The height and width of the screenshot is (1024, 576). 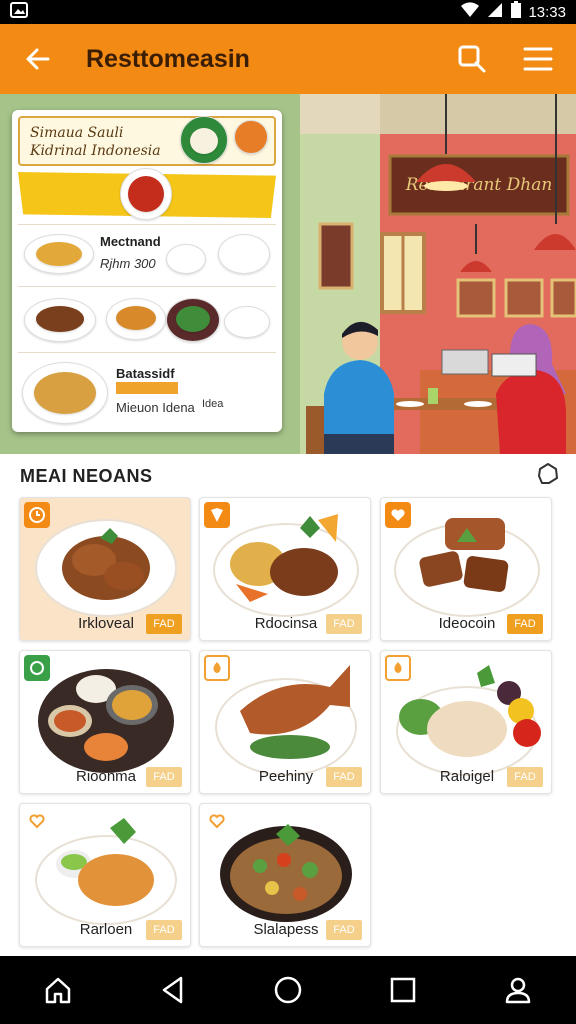 What do you see at coordinates (173, 990) in the screenshot?
I see `back-icon` at bounding box center [173, 990].